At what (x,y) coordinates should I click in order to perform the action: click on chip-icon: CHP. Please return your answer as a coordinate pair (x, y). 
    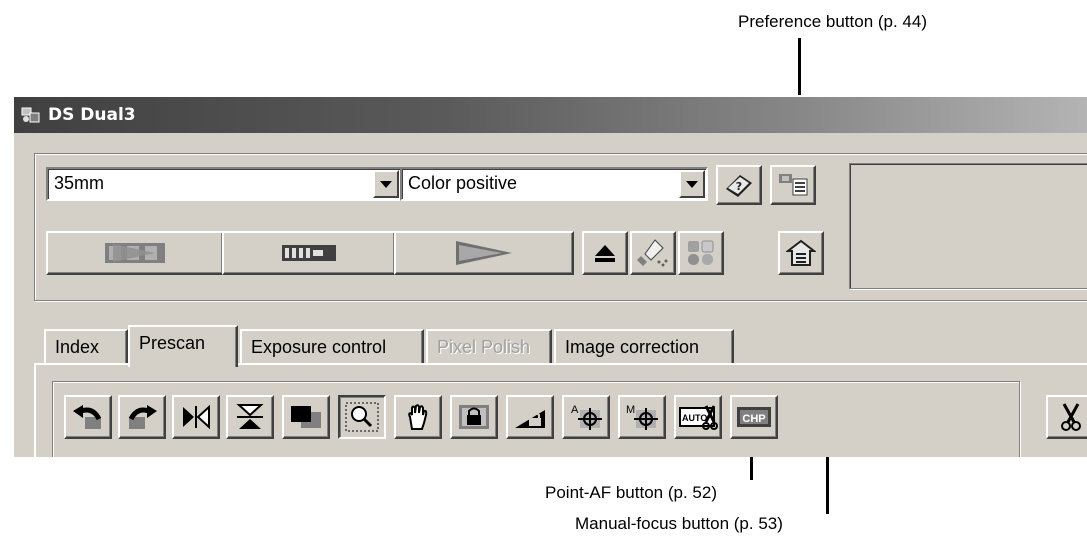
    Looking at the image, I should click on (754, 417).